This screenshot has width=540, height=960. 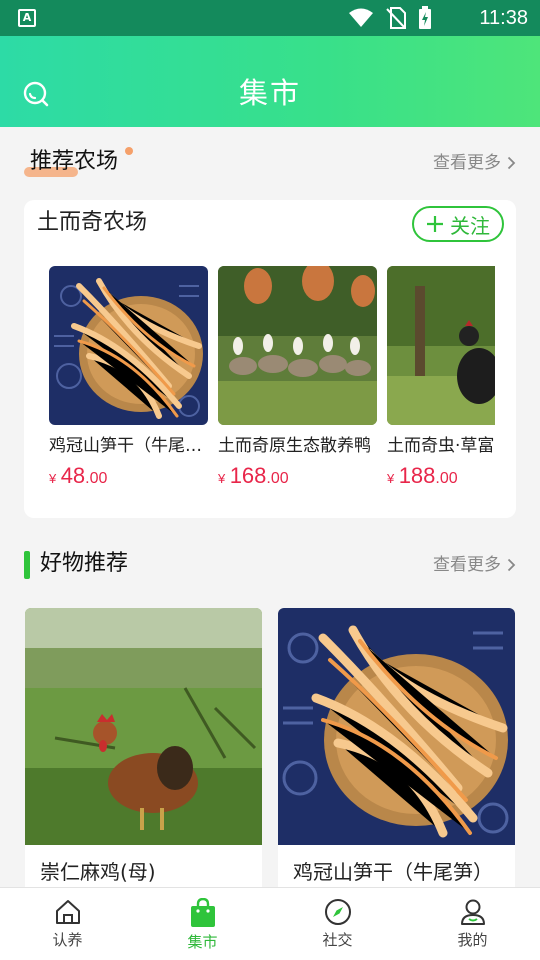 I want to click on recommended-farms-more-link: 查看更多, so click(x=474, y=163).